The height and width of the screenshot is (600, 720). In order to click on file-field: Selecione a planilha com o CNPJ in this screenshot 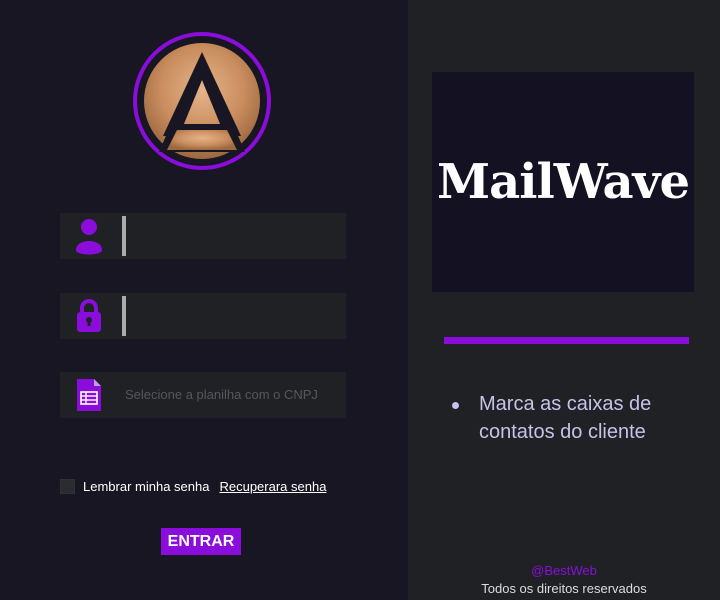, I will do `click(203, 395)`.